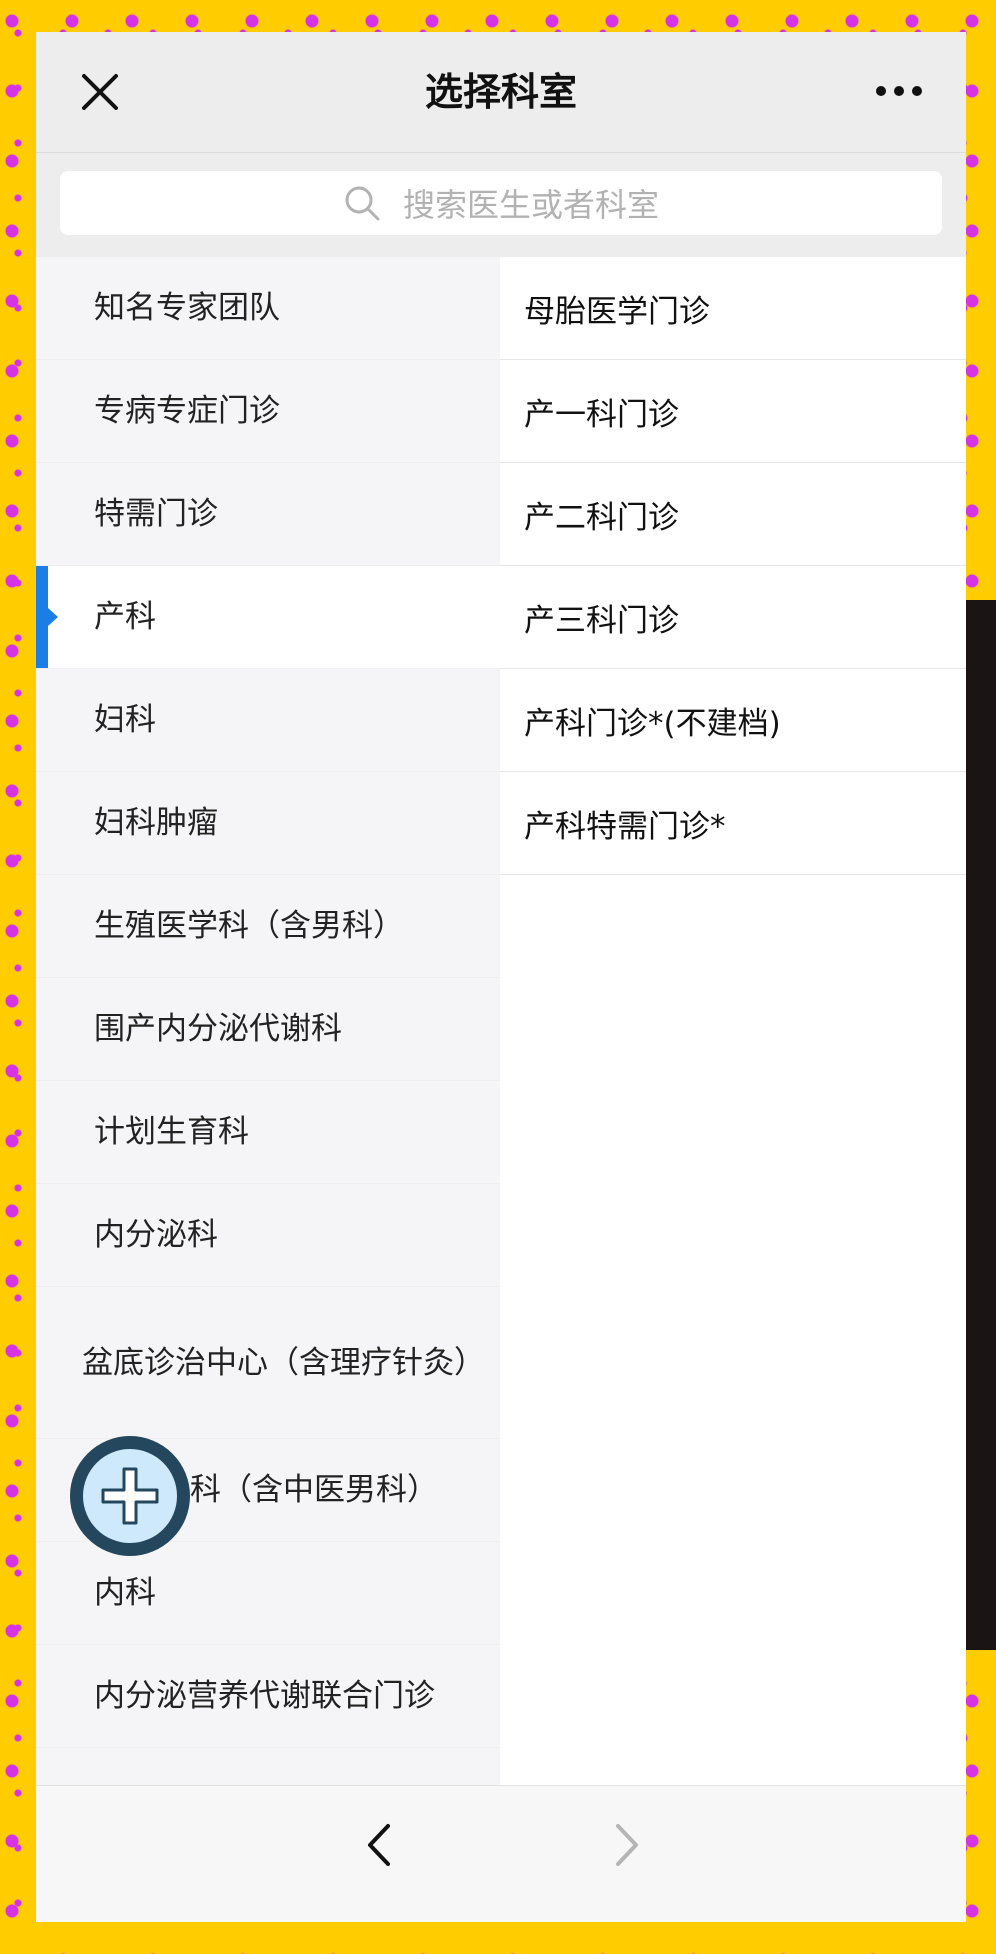 This screenshot has width=996, height=1954. I want to click on browser-toolbar, so click(501, 1853).